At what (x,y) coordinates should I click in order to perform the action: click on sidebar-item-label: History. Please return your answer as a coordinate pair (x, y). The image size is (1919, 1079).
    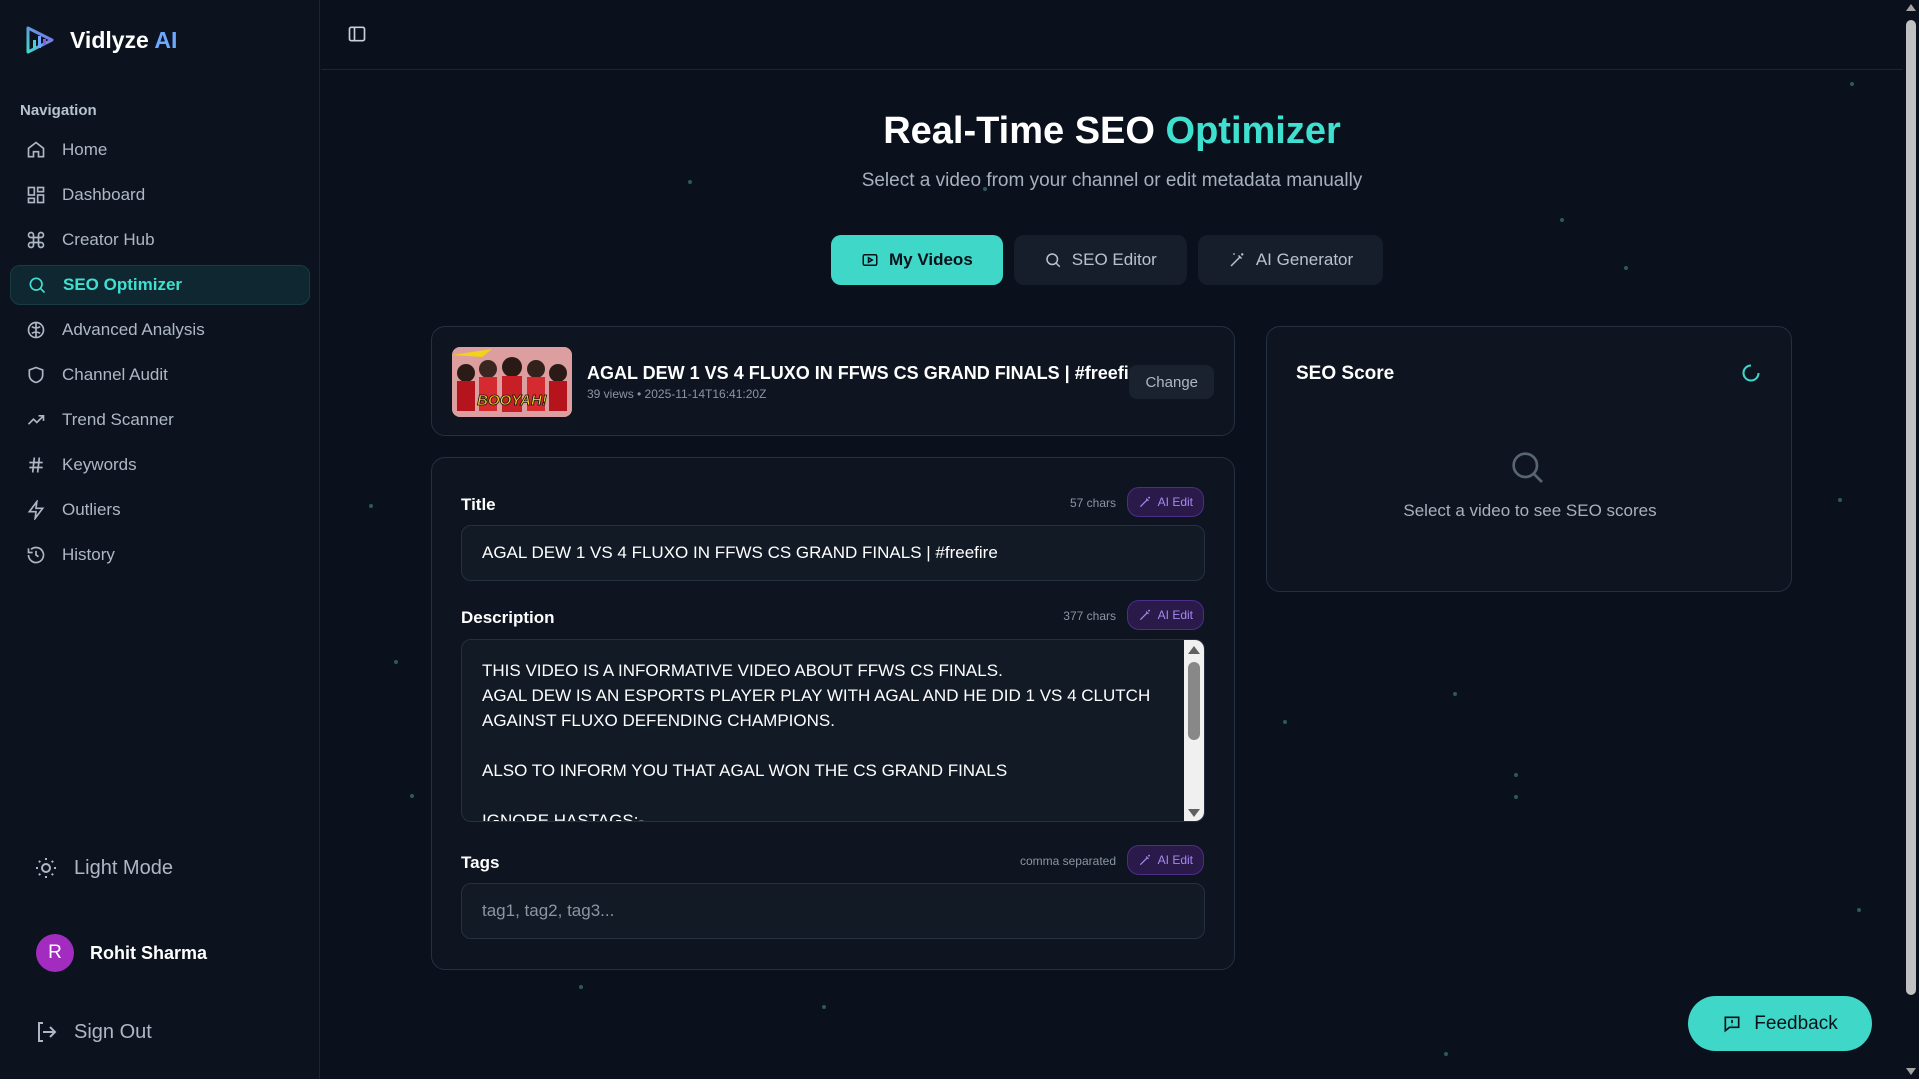
    Looking at the image, I should click on (88, 554).